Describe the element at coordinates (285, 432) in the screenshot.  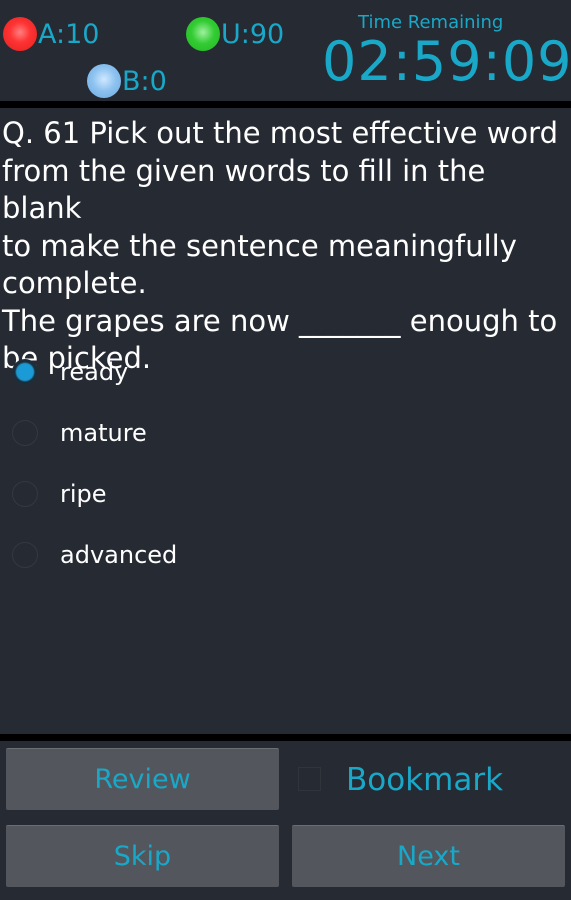
I see `option-mature: mature` at that location.